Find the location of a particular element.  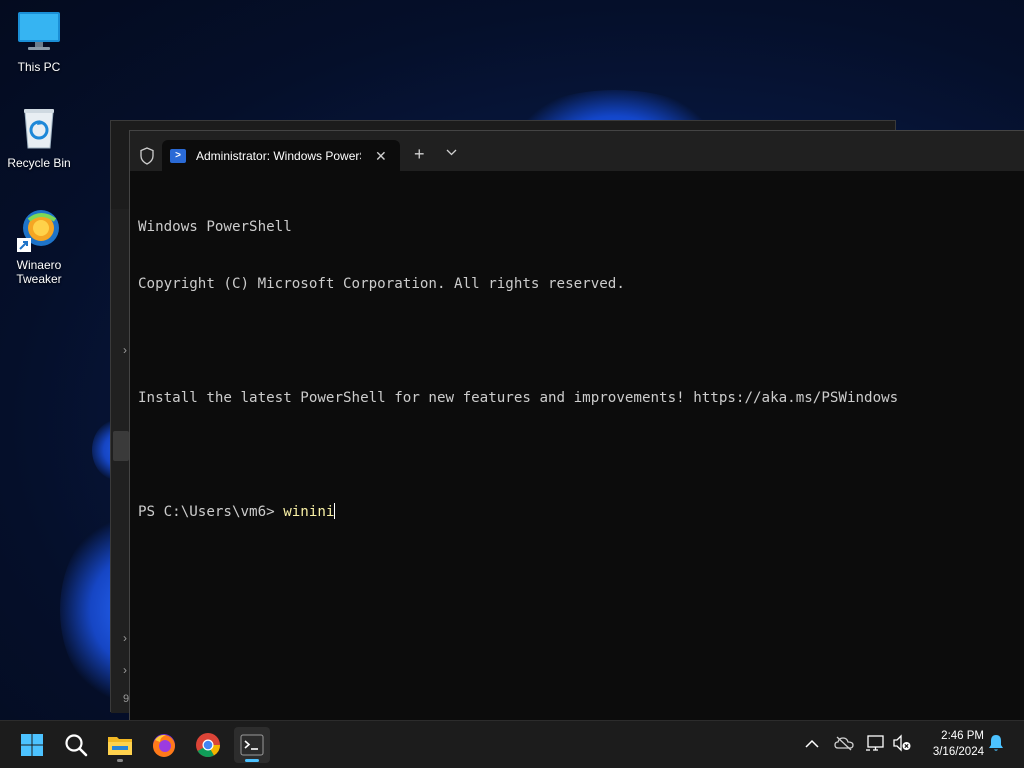

file-explorer-icon is located at coordinates (120, 746).